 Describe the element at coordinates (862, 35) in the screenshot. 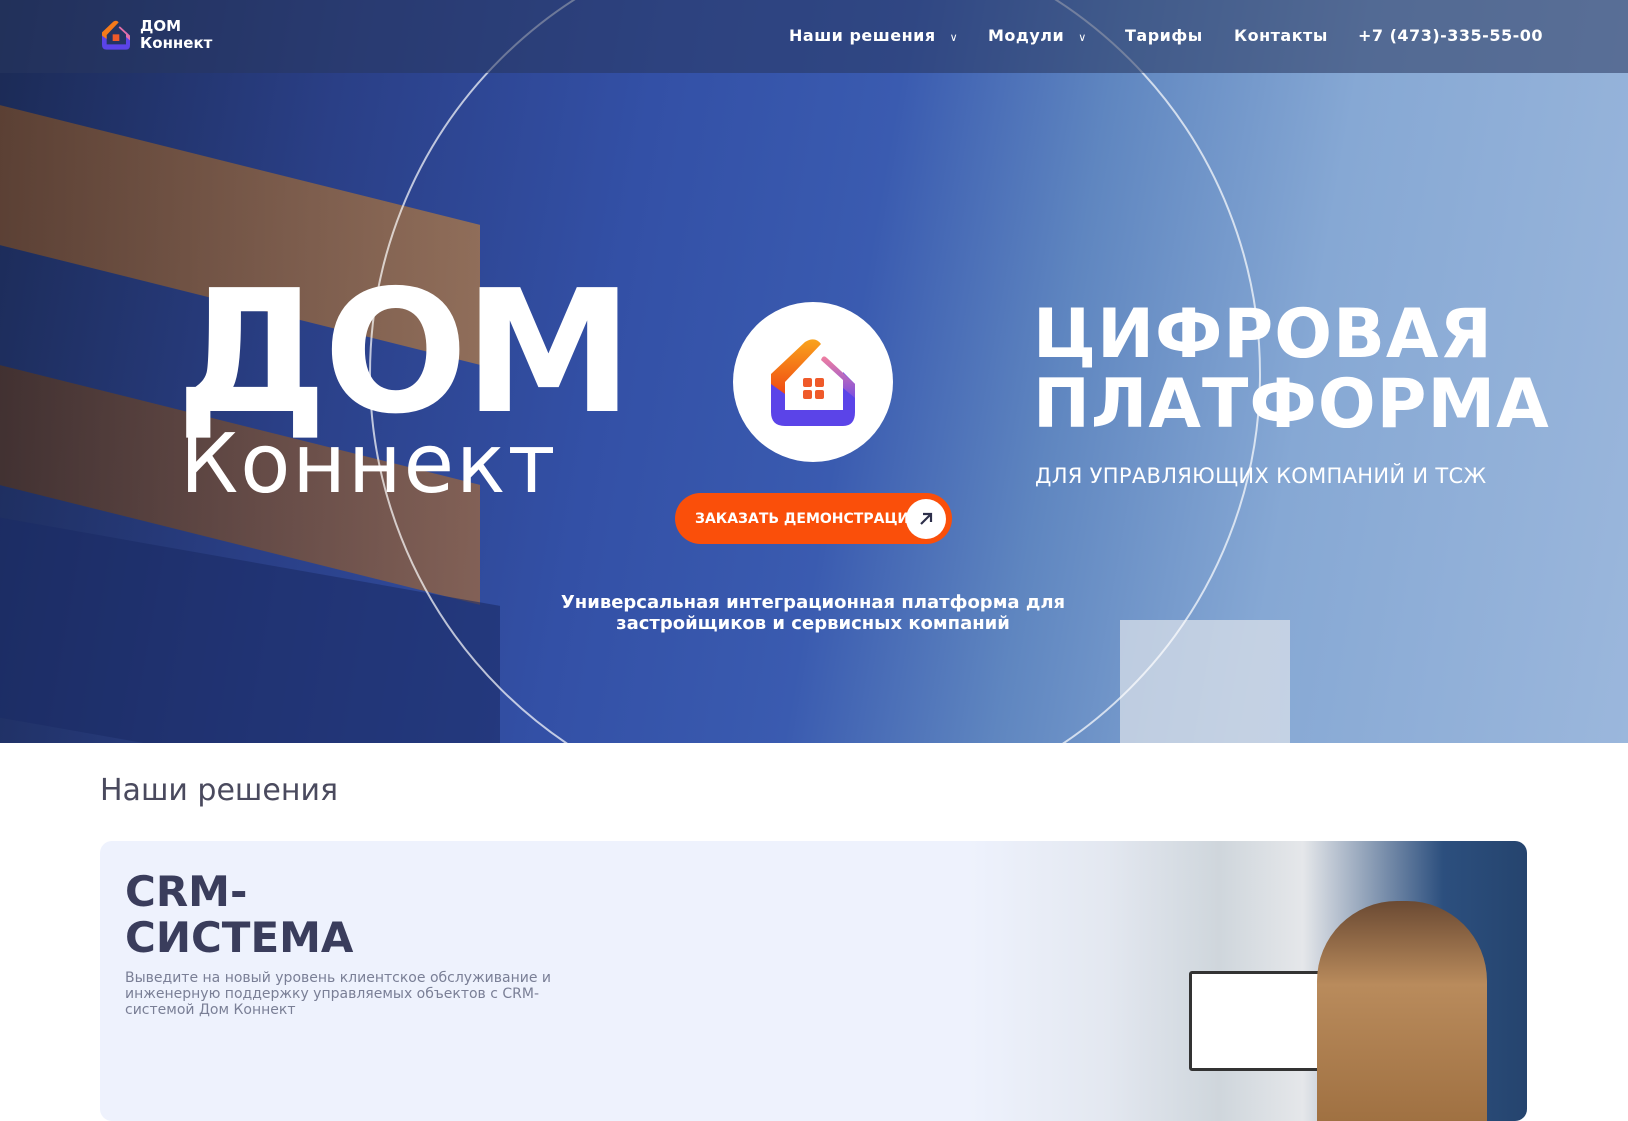

I see `nav-solutions-label: Наши решения` at that location.